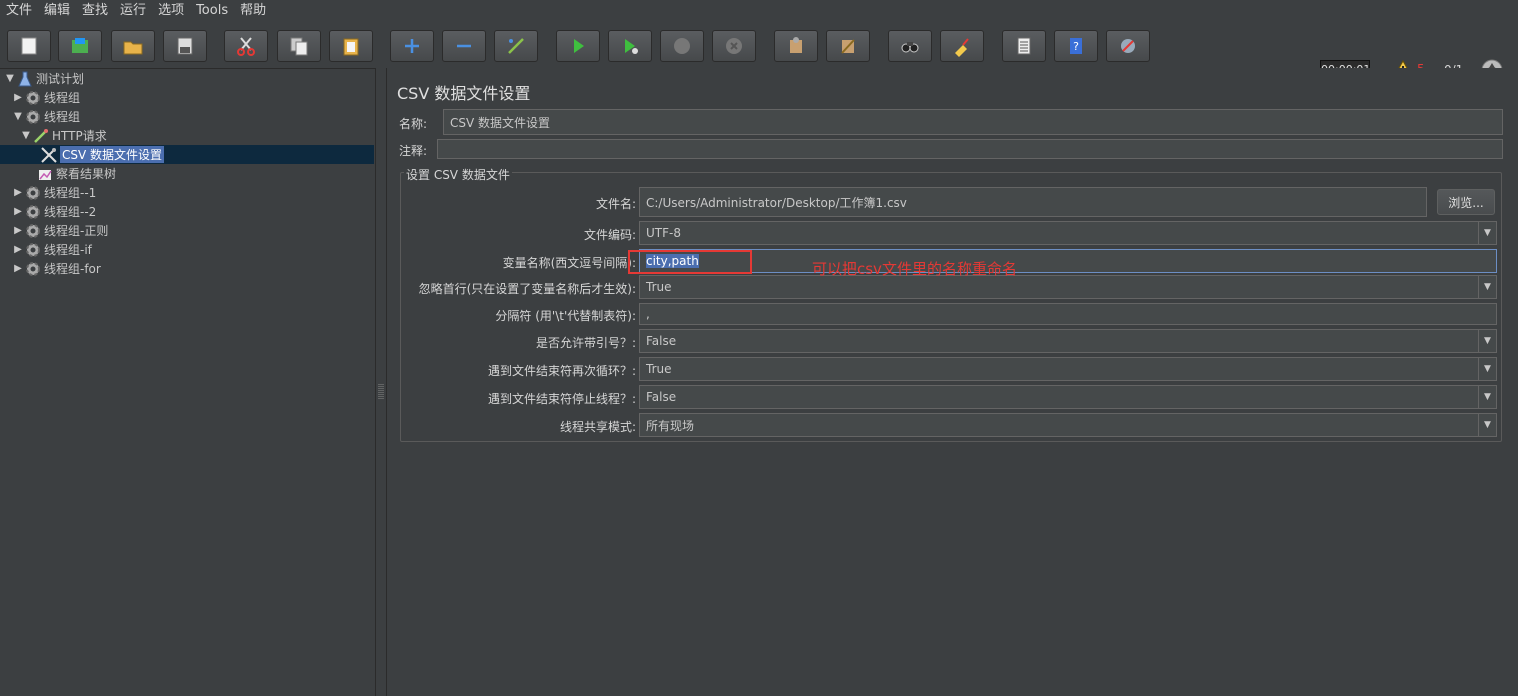 The image size is (1518, 696). I want to click on tree-item-label: 线程组-正则, so click(76, 231).